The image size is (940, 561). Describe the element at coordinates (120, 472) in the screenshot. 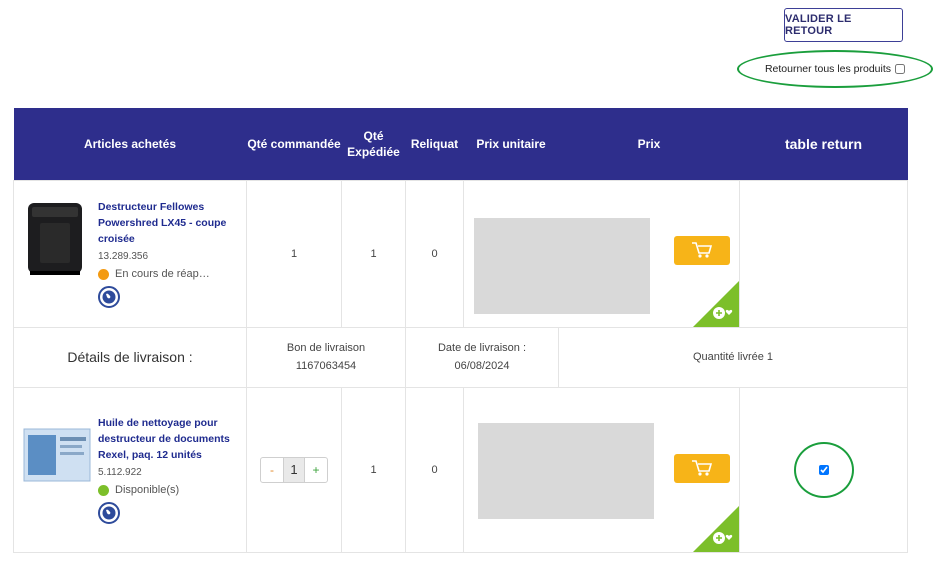

I see `product-reference: 5.112.922` at that location.